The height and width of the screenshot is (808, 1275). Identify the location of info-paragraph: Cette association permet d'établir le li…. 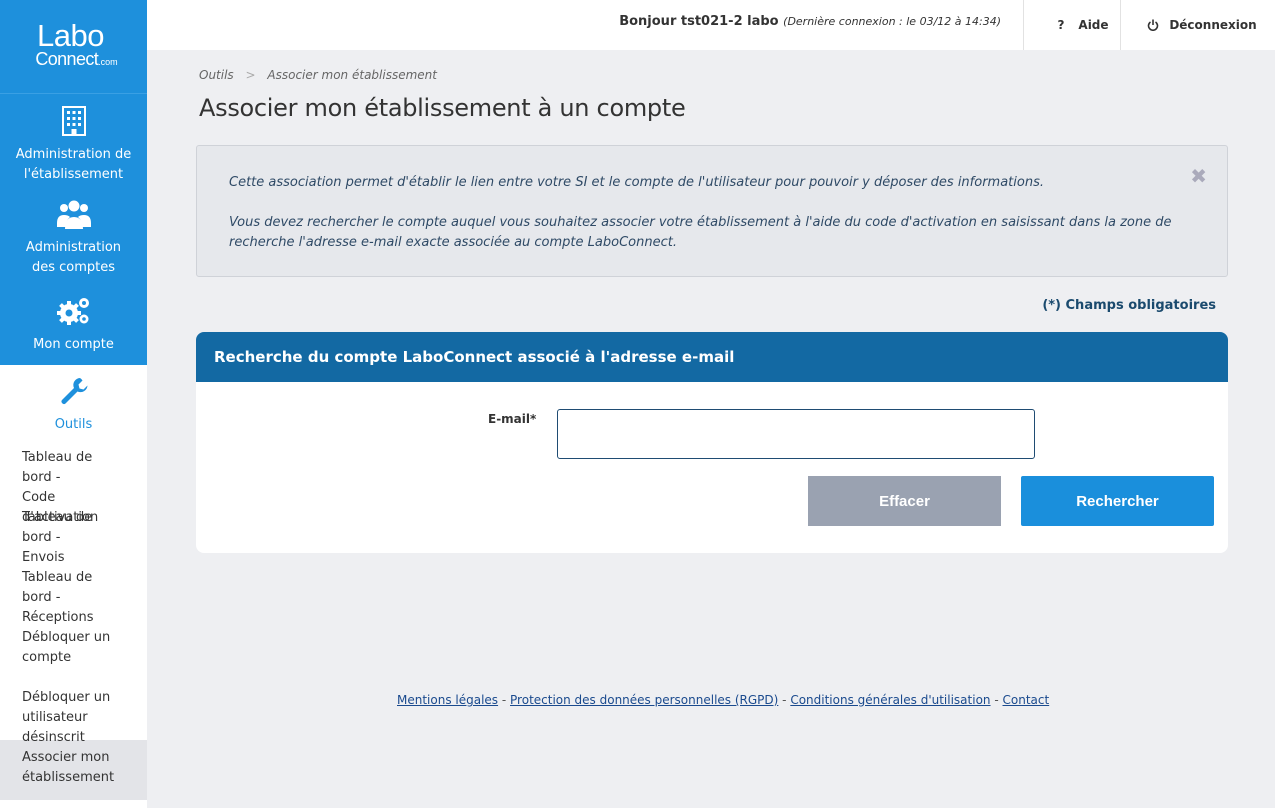
(636, 182).